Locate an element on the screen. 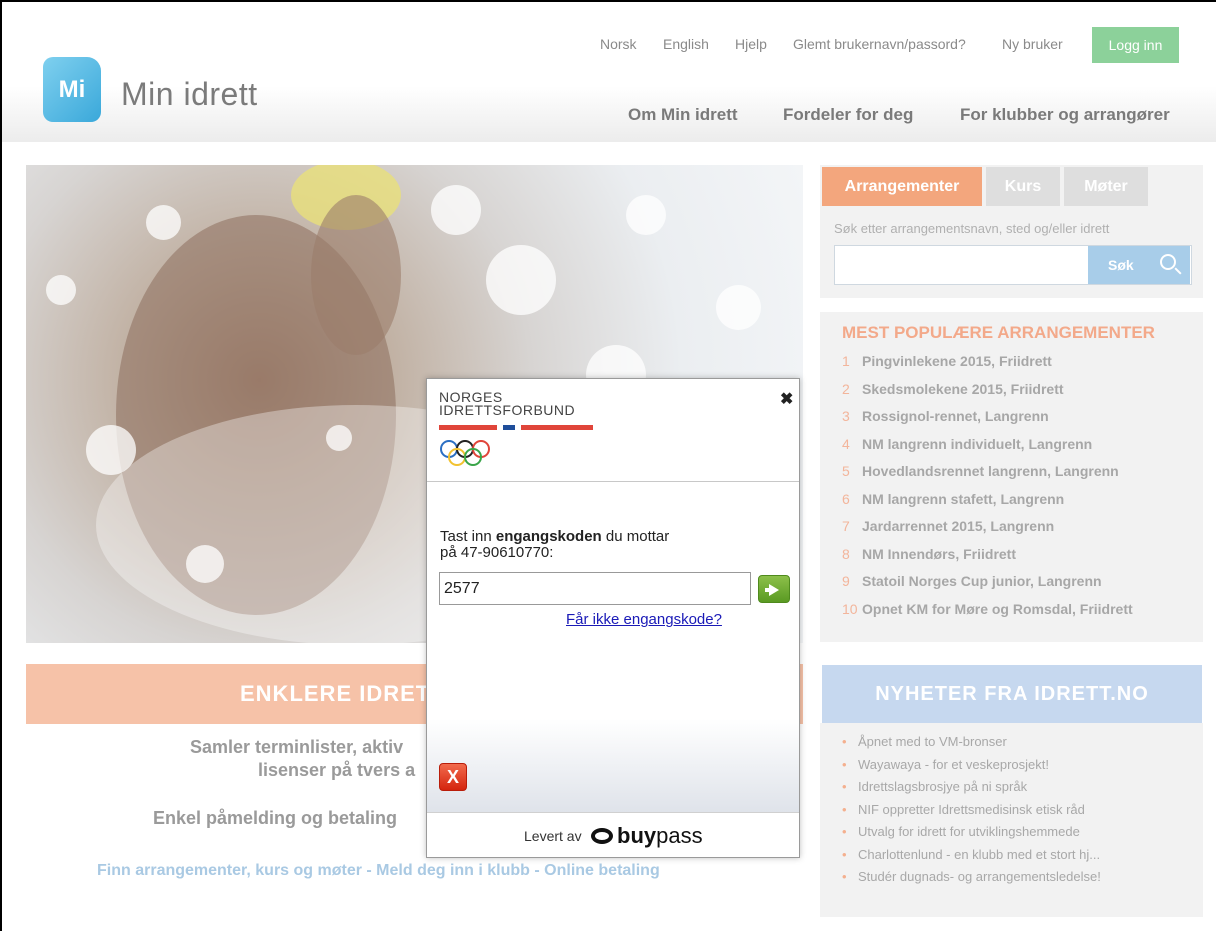 The height and width of the screenshot is (931, 1216). news-item-title: Åpnet med to VM-bronser is located at coordinates (932, 741).